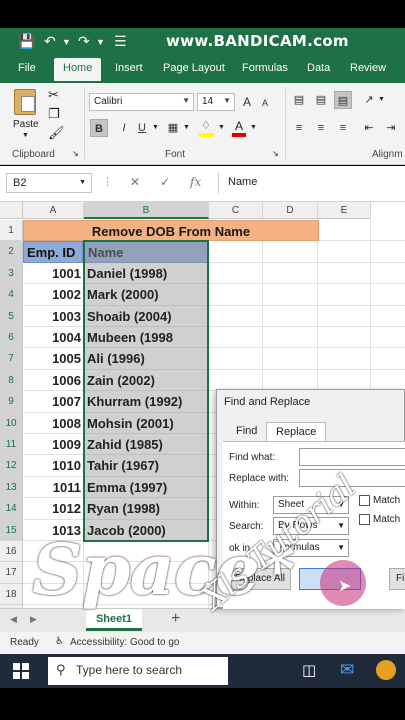  What do you see at coordinates (50, 41) in the screenshot?
I see `undo-icon: ↶` at bounding box center [50, 41].